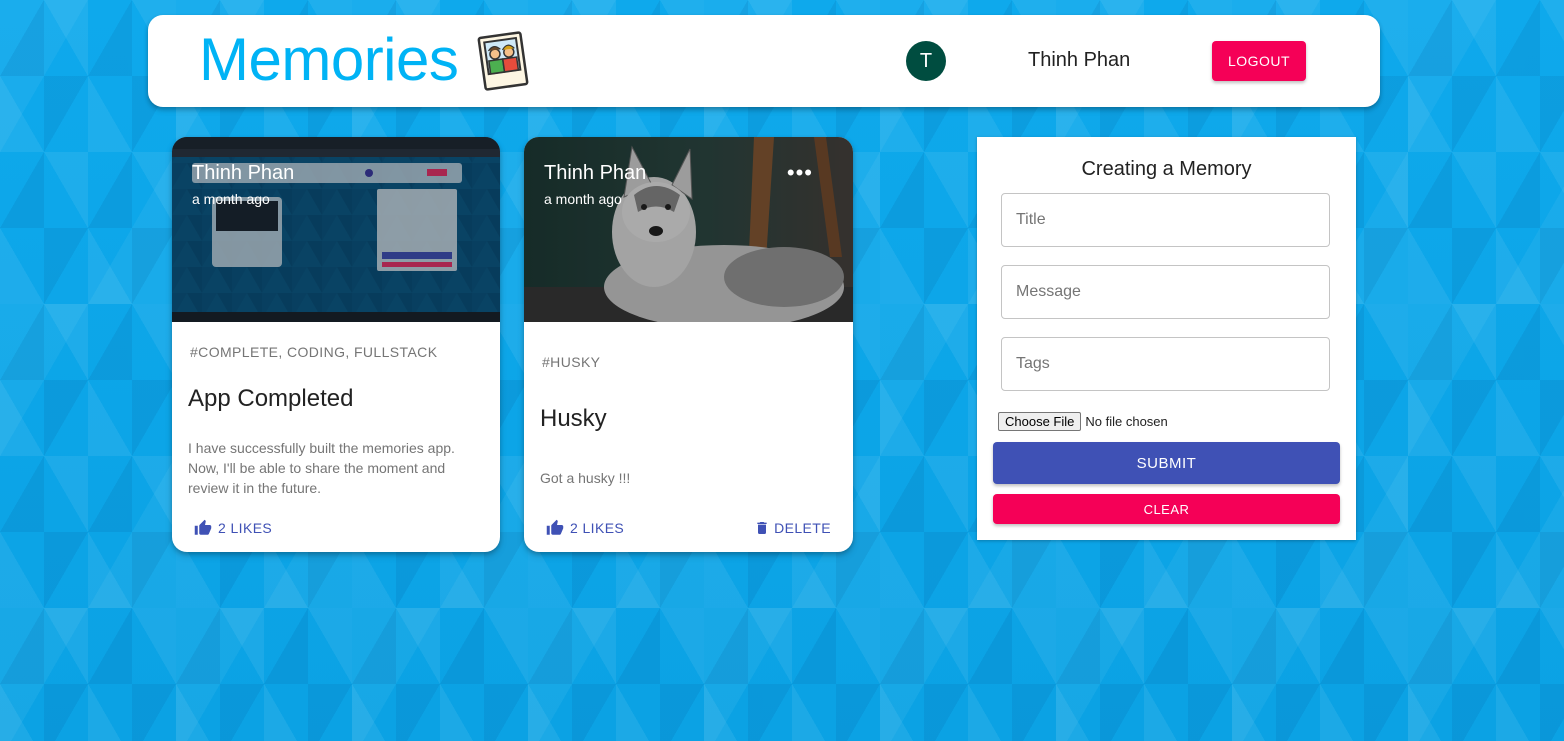 This screenshot has width=1564, height=741. What do you see at coordinates (1079, 60) in the screenshot?
I see `username-label: Thinh Phan` at bounding box center [1079, 60].